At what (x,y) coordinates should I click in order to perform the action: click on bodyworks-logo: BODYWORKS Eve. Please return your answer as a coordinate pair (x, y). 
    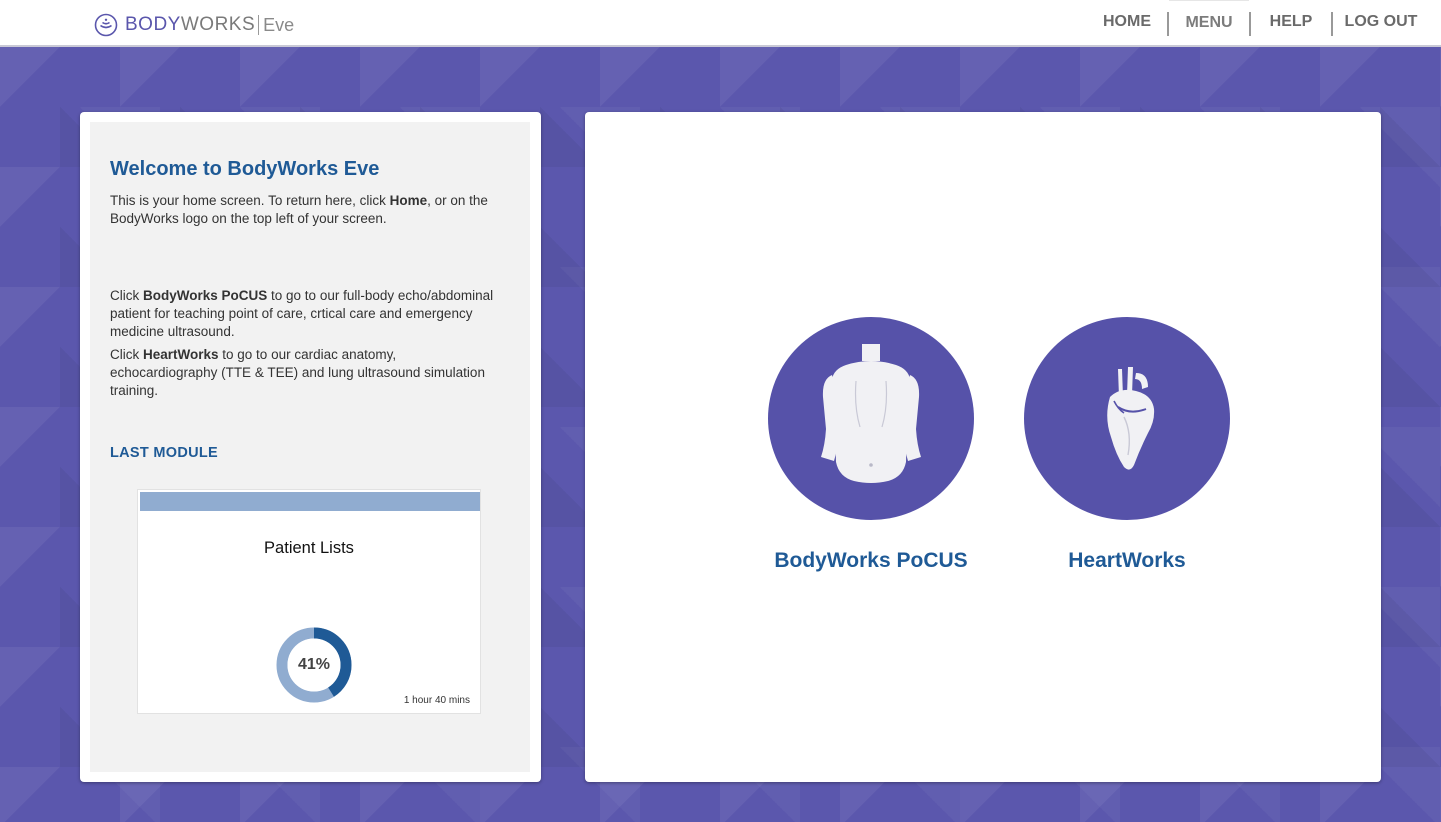
    Looking at the image, I should click on (194, 25).